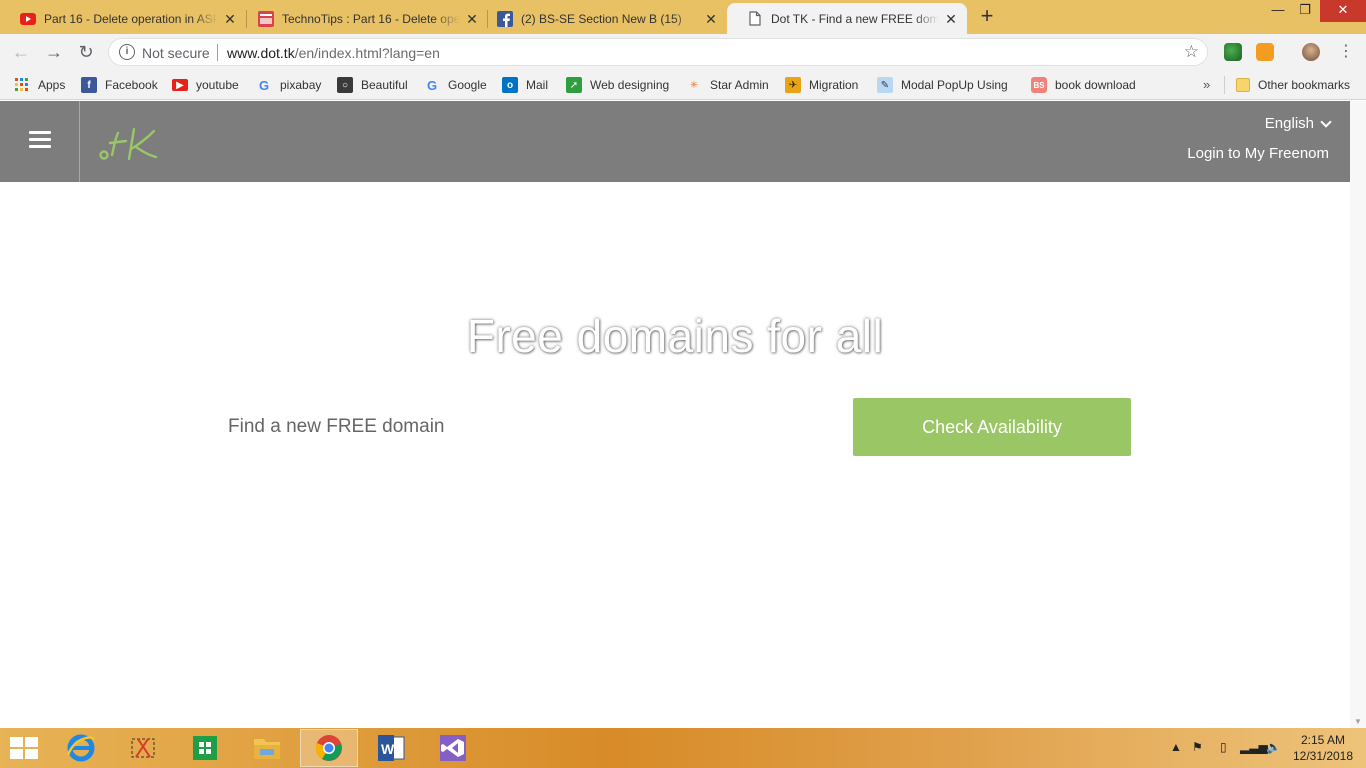  Describe the element at coordinates (127, 52) in the screenshot. I see `info-icon: i` at that location.